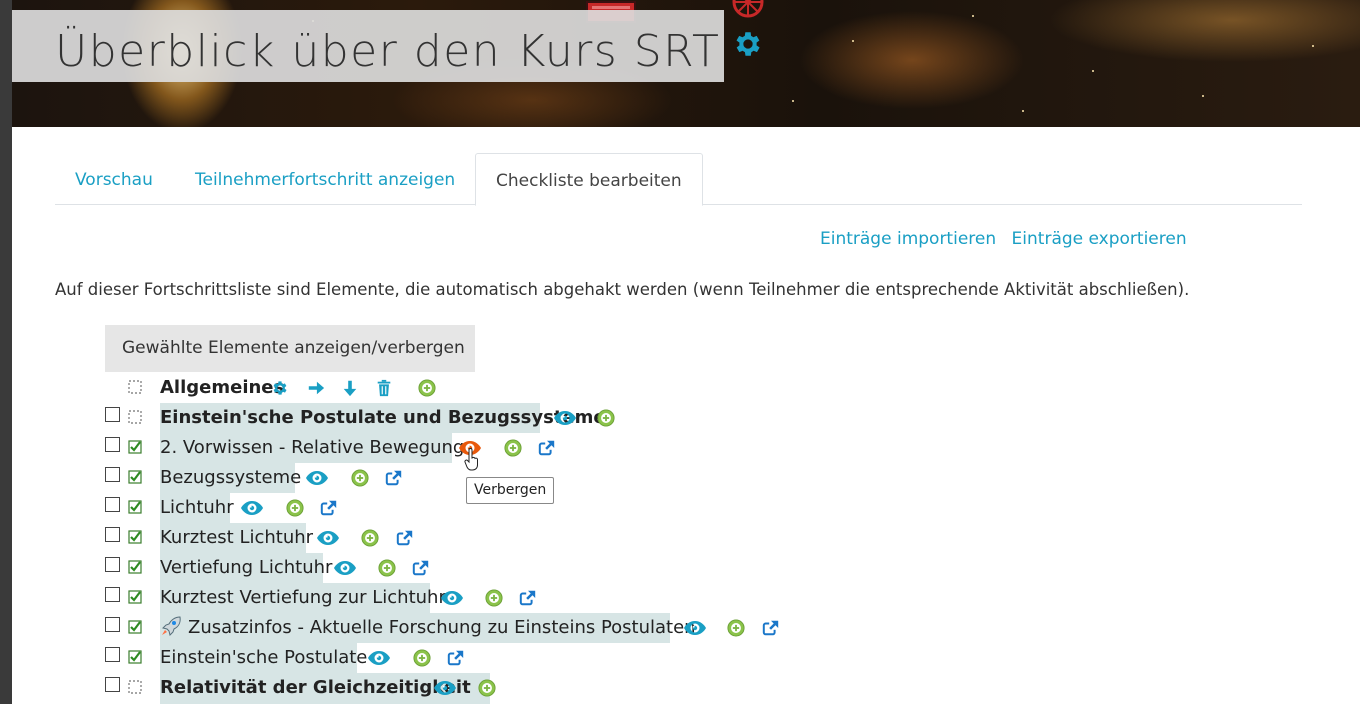 The image size is (1360, 704). Describe the element at coordinates (303, 597) in the screenshot. I see `item-label: Kurztest Vertiefung zur Lichtuhr` at that location.